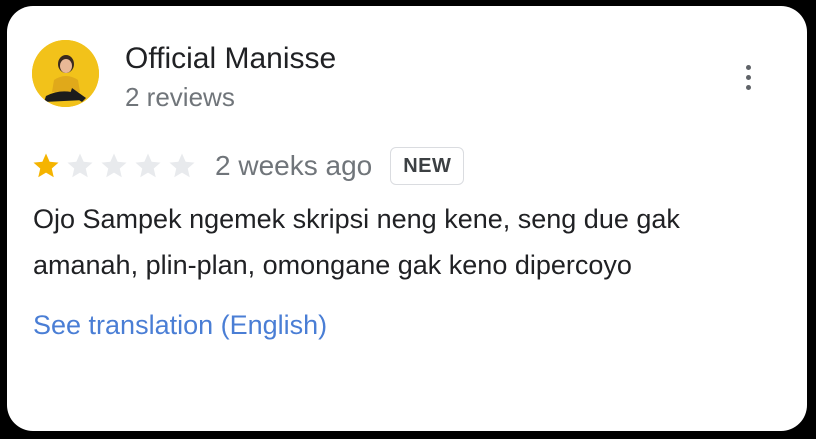  I want to click on rating-row: 2 weeks ago NEW, so click(248, 166).